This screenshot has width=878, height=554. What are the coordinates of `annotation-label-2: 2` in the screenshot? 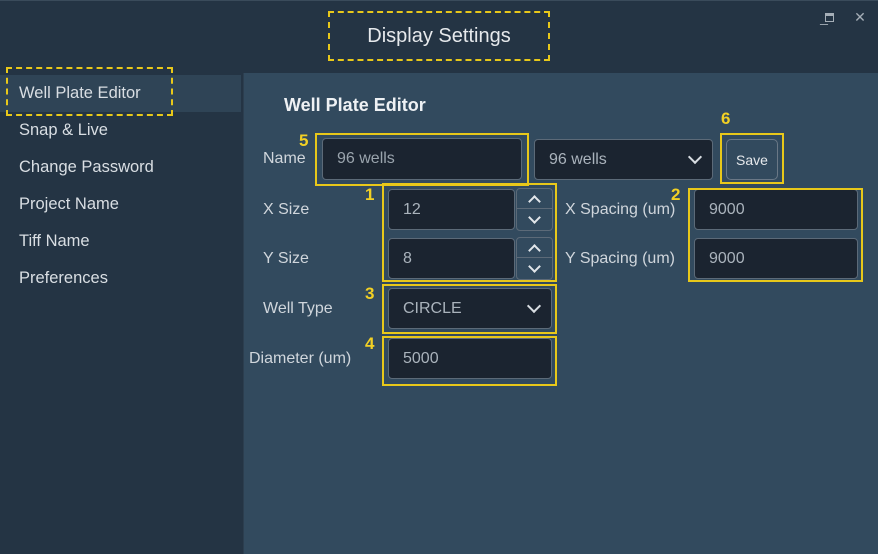 It's located at (676, 194).